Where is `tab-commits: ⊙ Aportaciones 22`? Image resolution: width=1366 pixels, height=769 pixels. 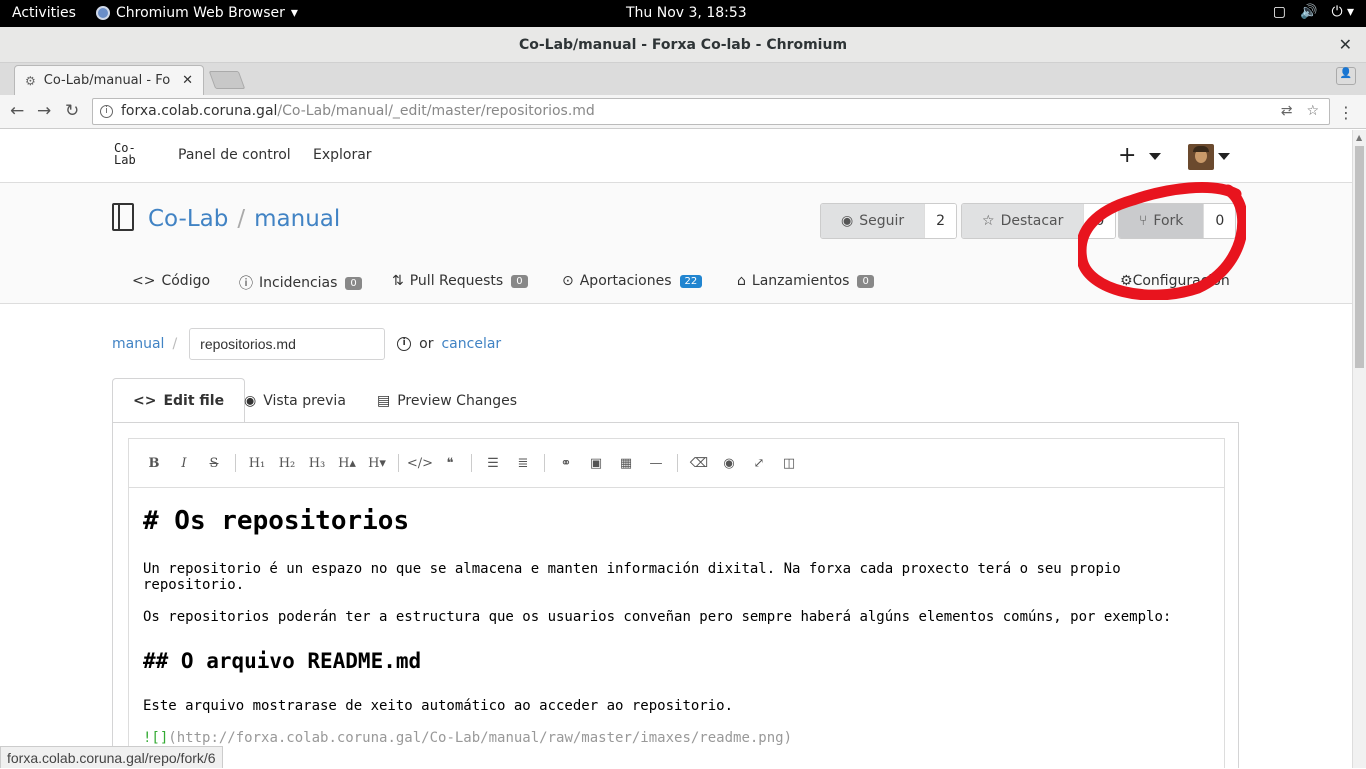
tab-commits: ⊙ Aportaciones 22 is located at coordinates (632, 281).